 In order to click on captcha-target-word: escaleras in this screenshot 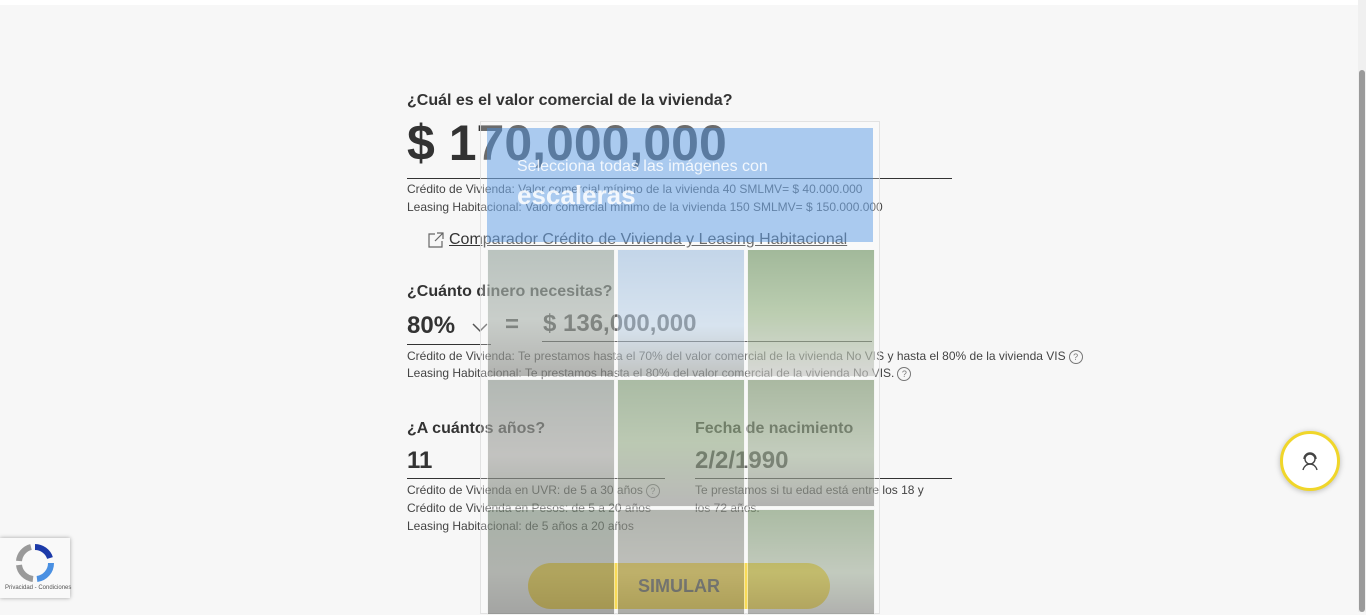, I will do `click(576, 195)`.